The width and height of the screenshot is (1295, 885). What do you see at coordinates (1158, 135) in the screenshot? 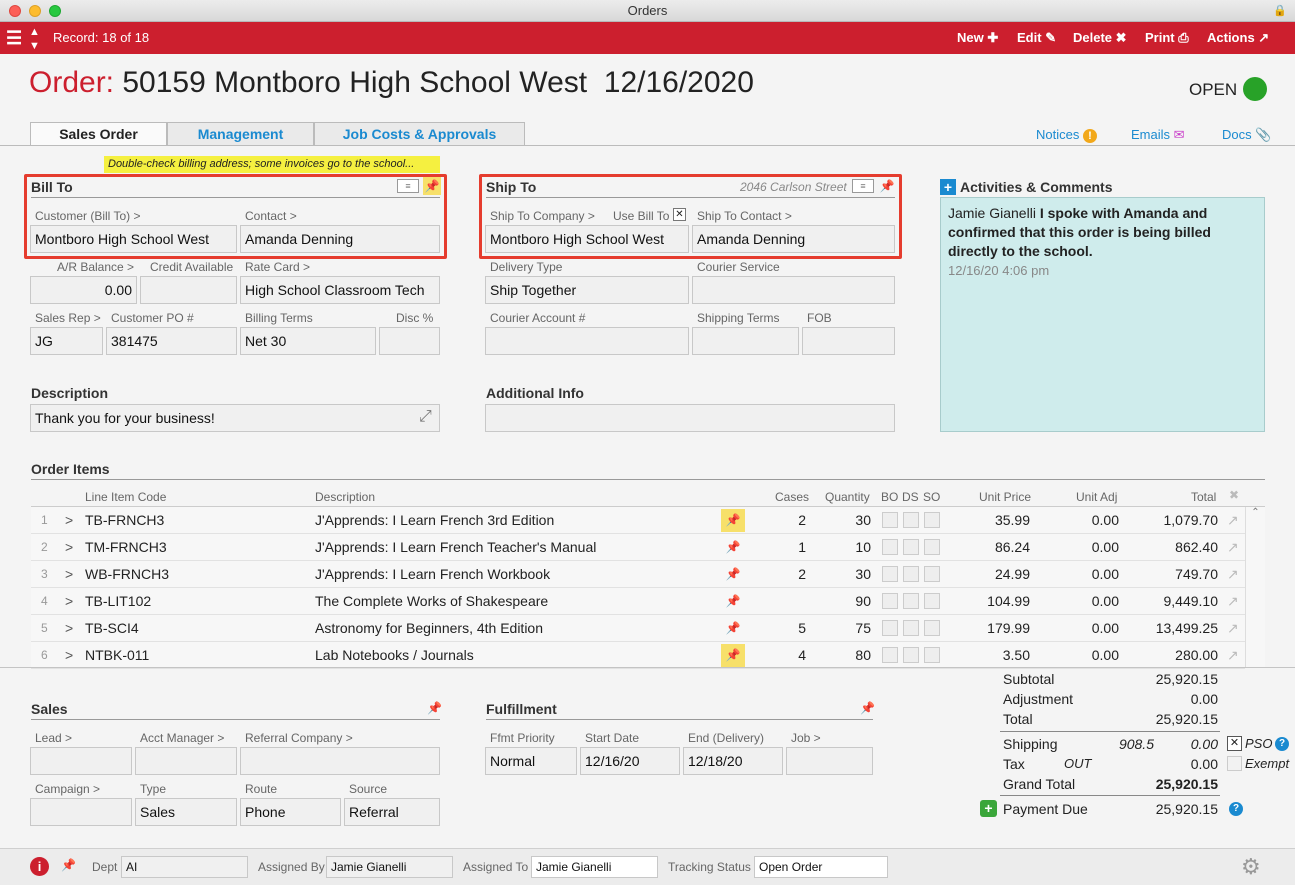
I see `emails-link: Emails ✉` at bounding box center [1158, 135].